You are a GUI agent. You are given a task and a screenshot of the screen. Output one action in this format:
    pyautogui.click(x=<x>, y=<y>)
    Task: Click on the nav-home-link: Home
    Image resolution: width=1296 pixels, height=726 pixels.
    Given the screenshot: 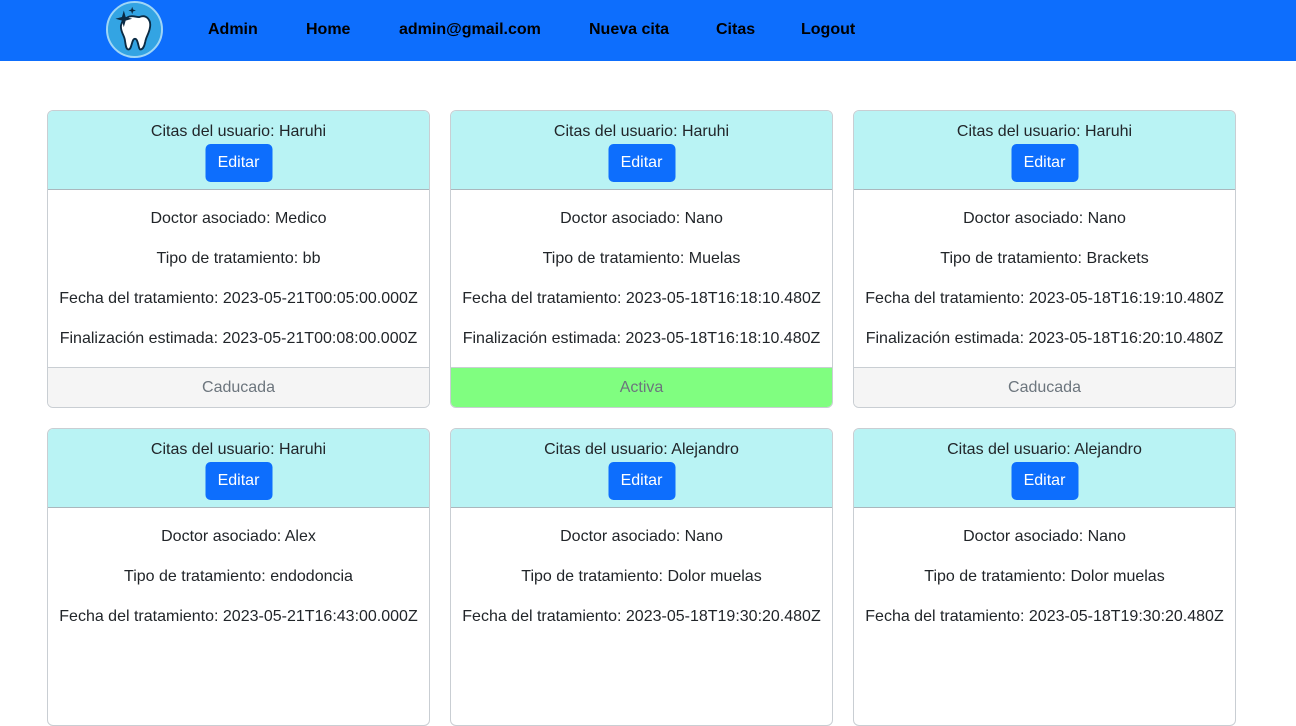 What is the action you would take?
    pyautogui.click(x=328, y=30)
    